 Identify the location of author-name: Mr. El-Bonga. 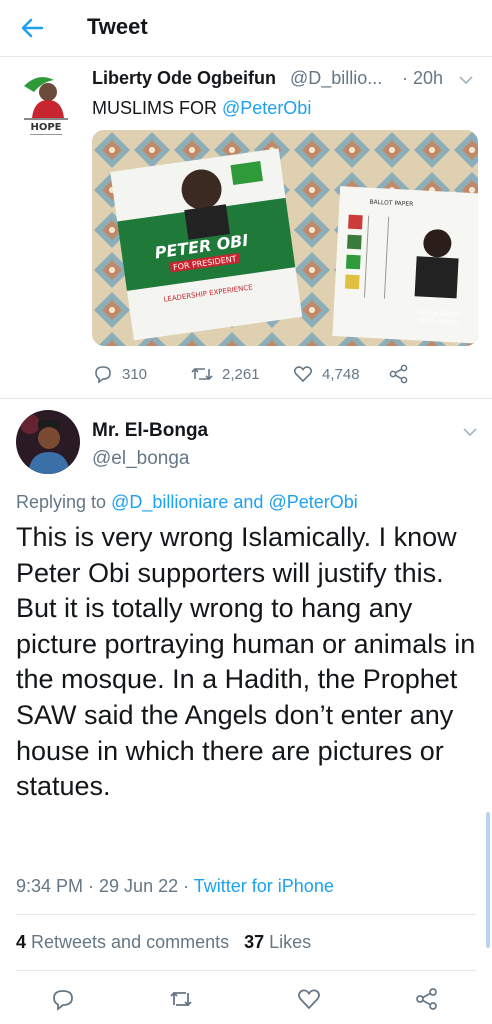
(150, 431).